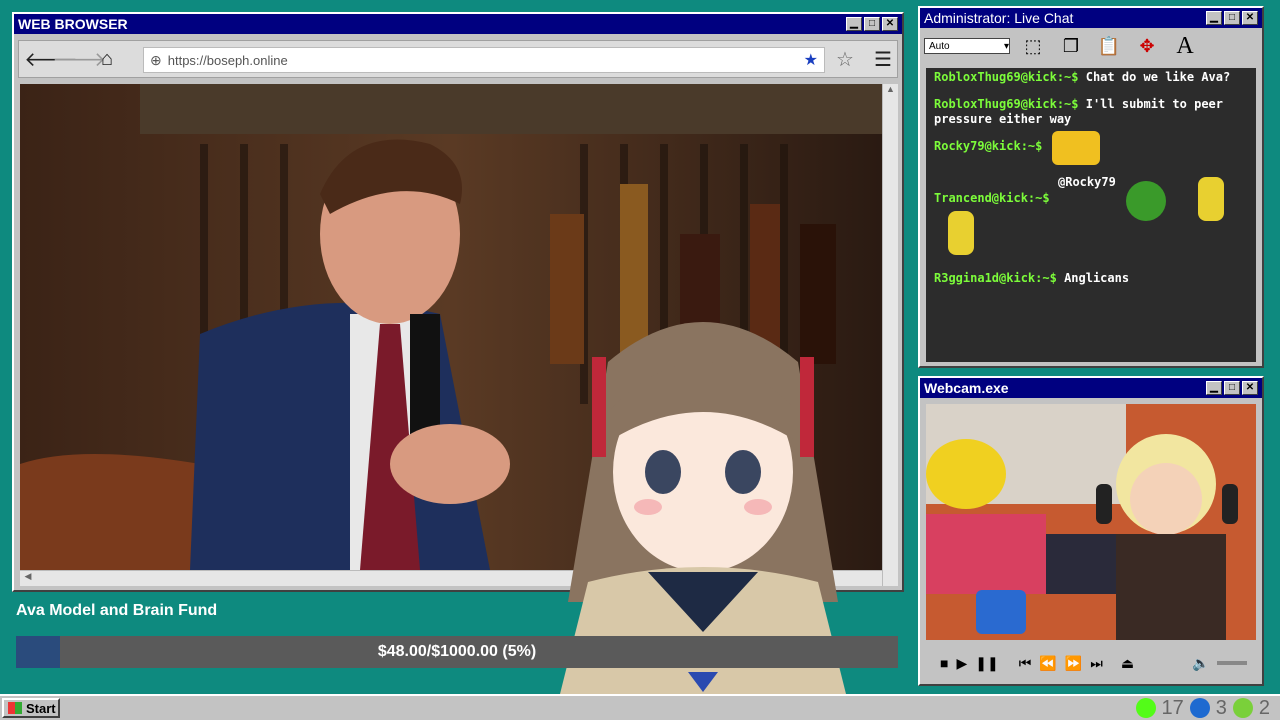 Image resolution: width=1280 pixels, height=720 pixels. I want to click on chat-username: Trancend@kick:~$, so click(992, 198).